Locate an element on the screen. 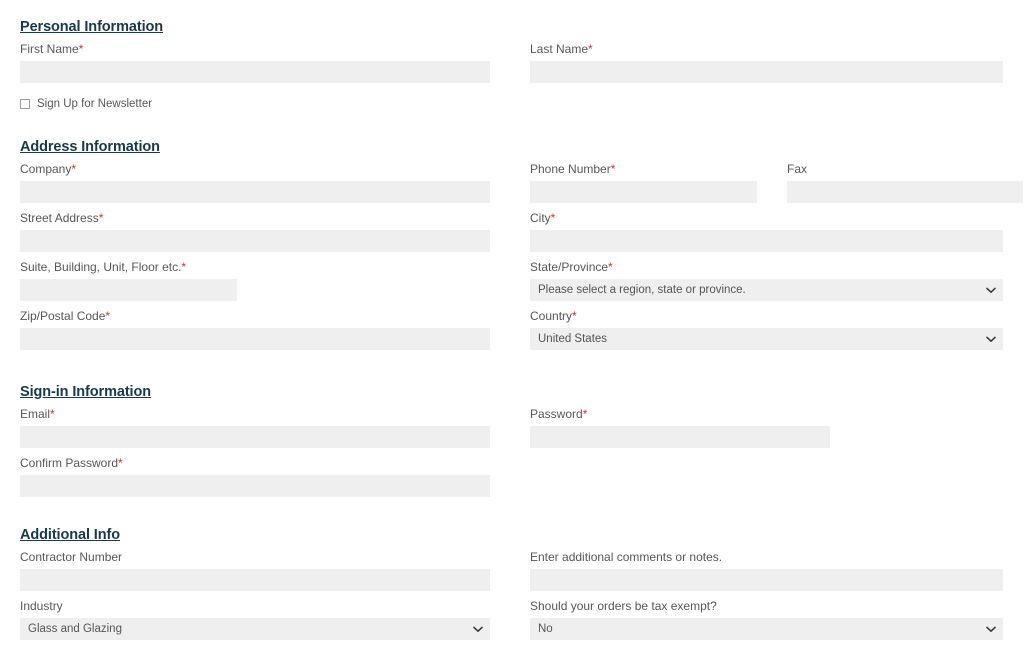 This screenshot has height=658, width=1024. zip-postal-code-input is located at coordinates (255, 339).